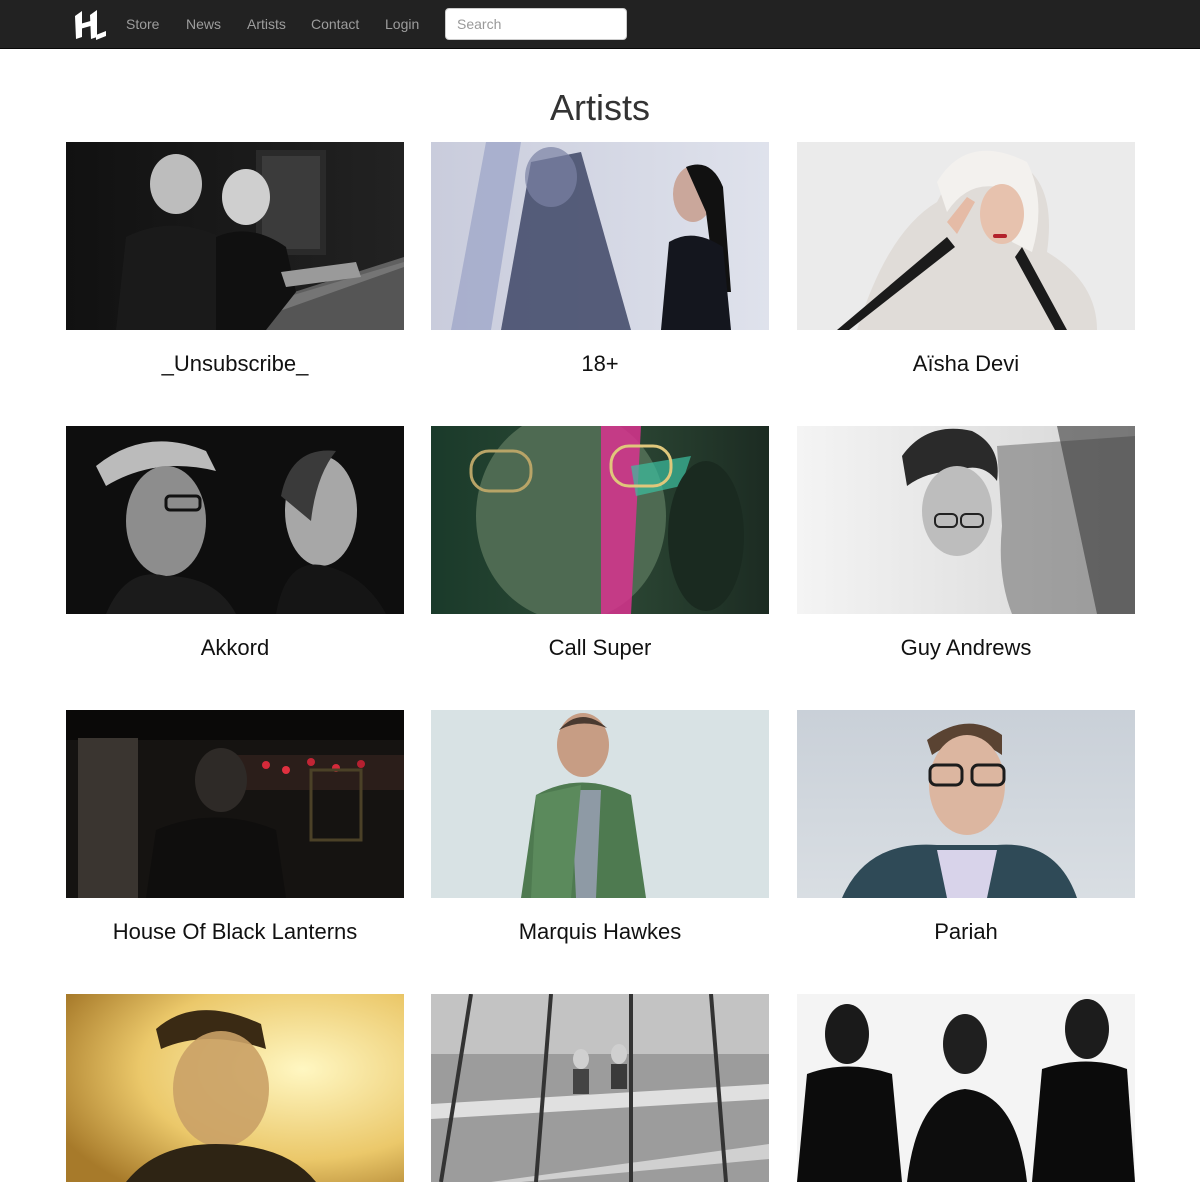 The width and height of the screenshot is (1200, 1200). I want to click on artist-name: Pariah, so click(966, 932).